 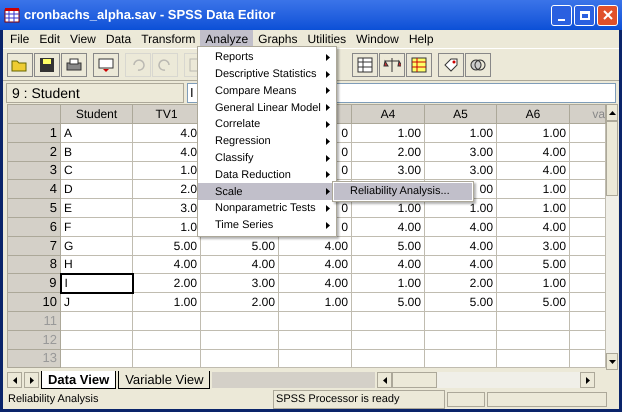 What do you see at coordinates (50, 39) in the screenshot?
I see `menu-item: Edit` at bounding box center [50, 39].